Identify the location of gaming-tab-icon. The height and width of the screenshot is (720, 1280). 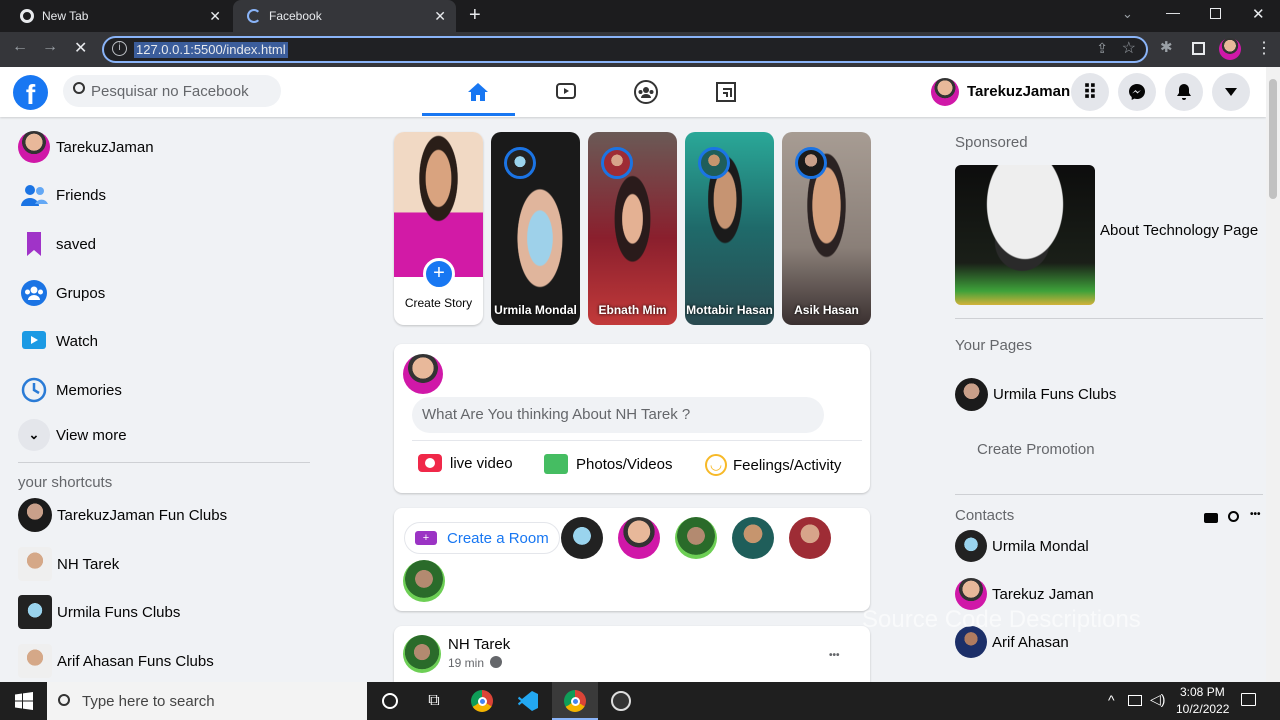
(726, 92).